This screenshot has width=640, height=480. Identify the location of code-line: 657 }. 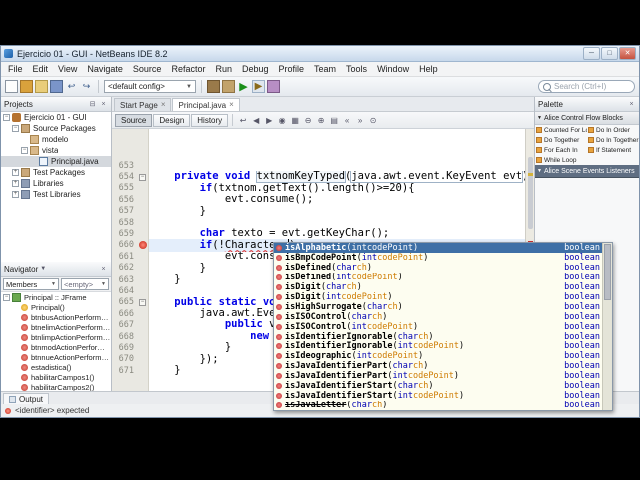
(319, 211).